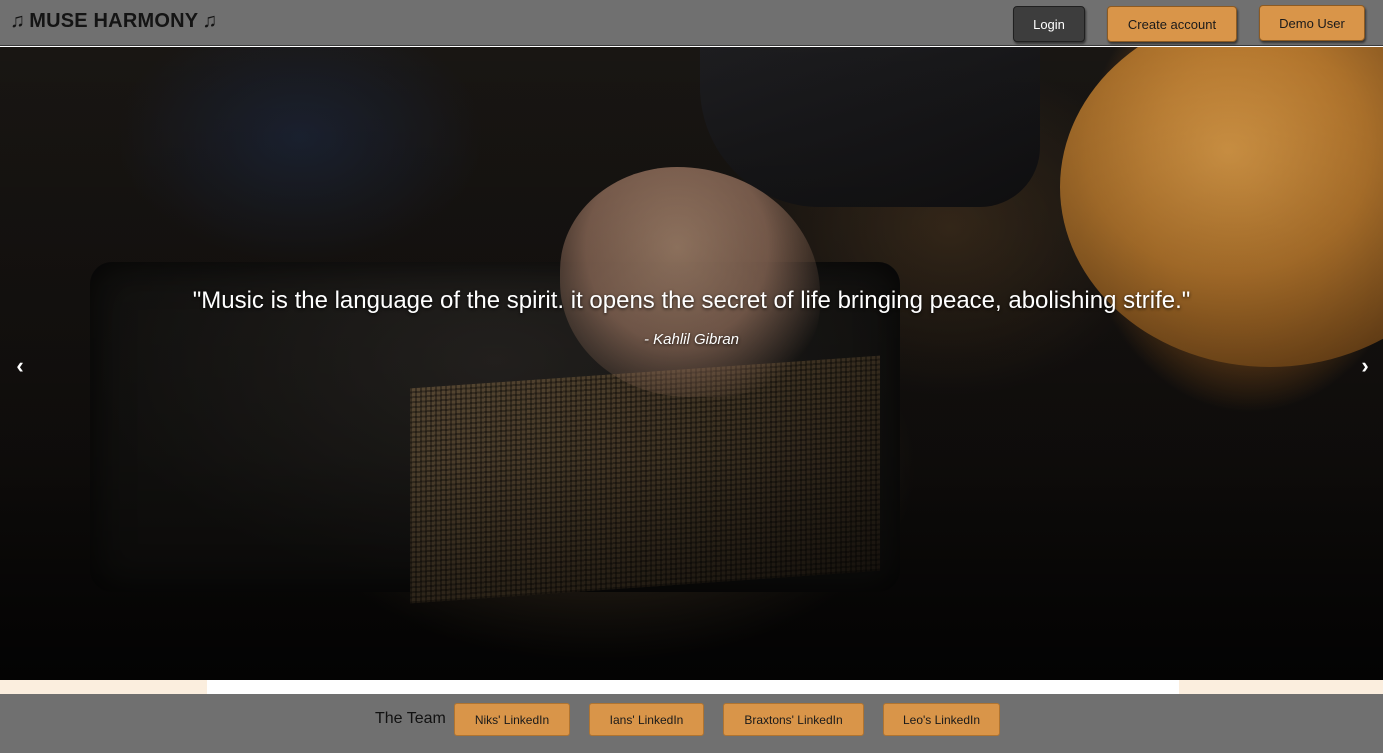 The image size is (1383, 753). What do you see at coordinates (410, 718) in the screenshot?
I see `team-label: The Team` at bounding box center [410, 718].